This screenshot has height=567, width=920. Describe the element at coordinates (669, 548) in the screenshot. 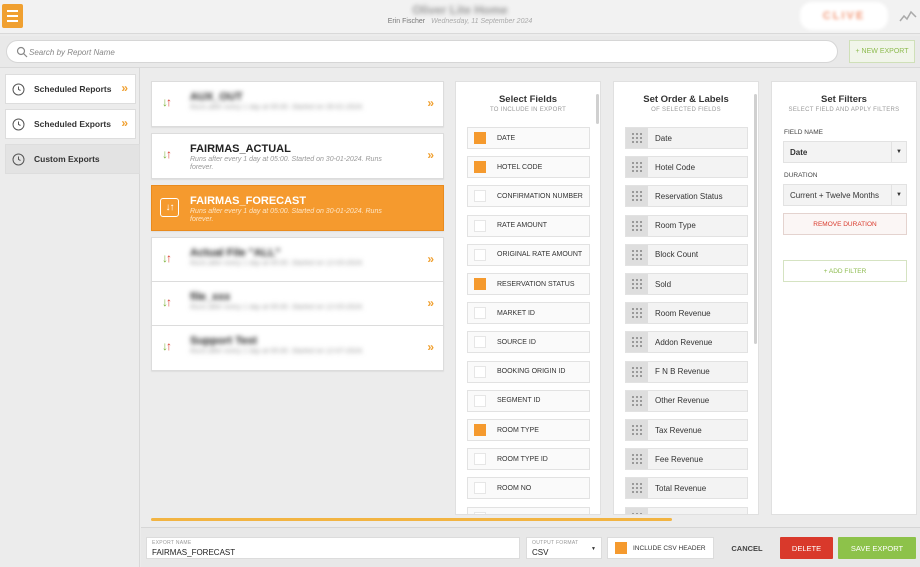

I see `csv-header-label: INCLUDE CSV HEADER` at that location.